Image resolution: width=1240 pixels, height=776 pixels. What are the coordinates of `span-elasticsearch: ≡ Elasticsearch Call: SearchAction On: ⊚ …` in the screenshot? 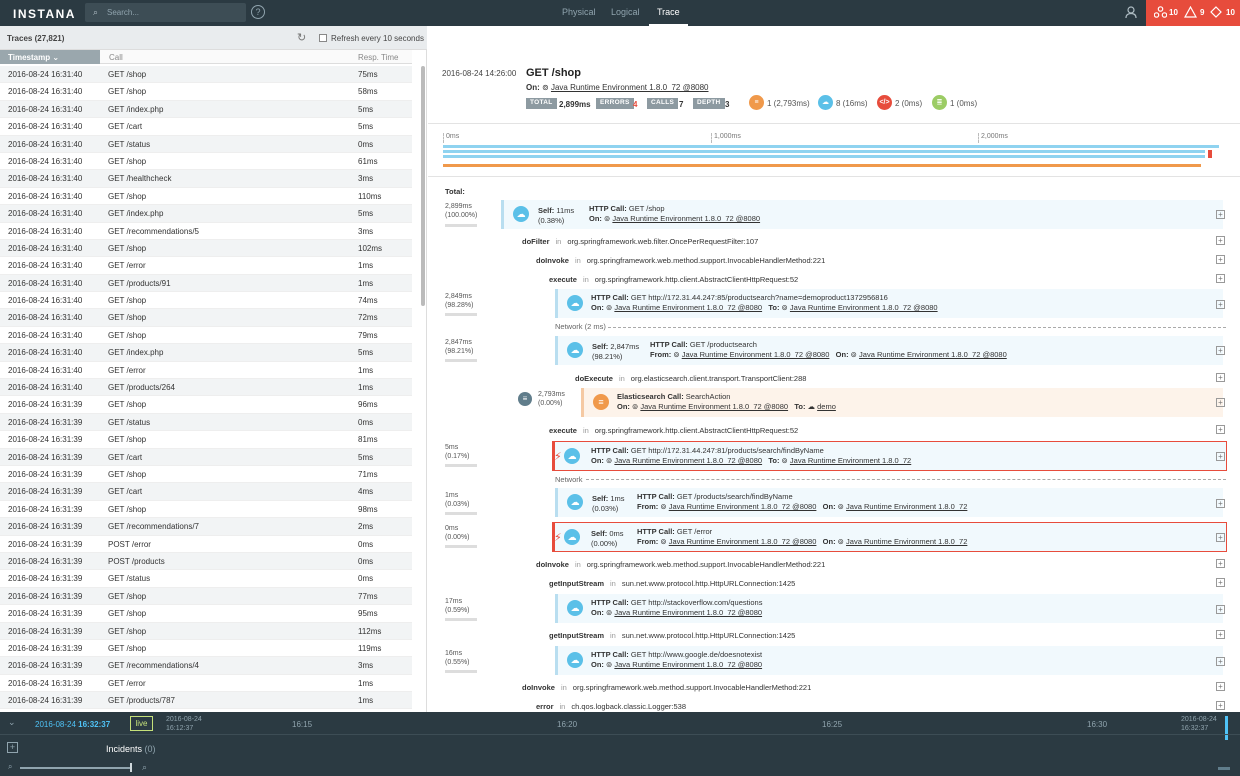 It's located at (902, 402).